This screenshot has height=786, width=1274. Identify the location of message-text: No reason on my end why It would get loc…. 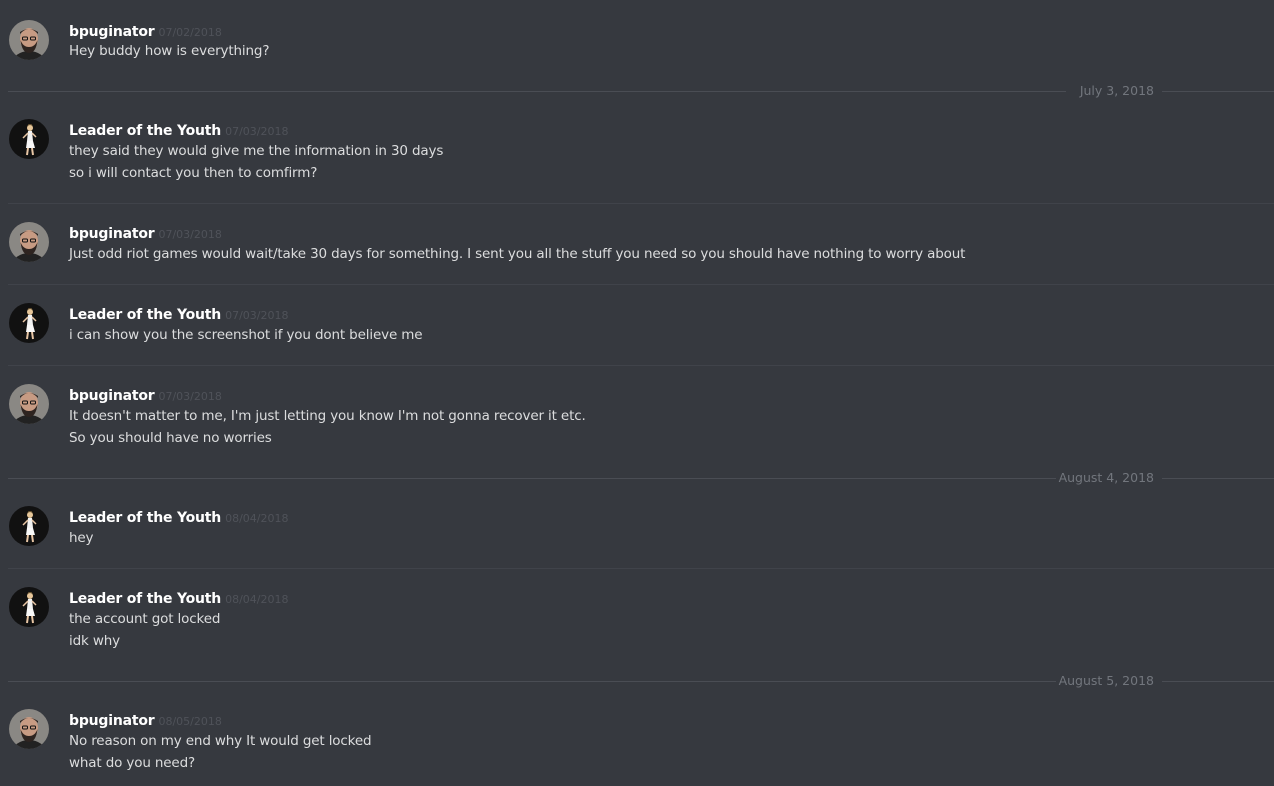
(220, 741).